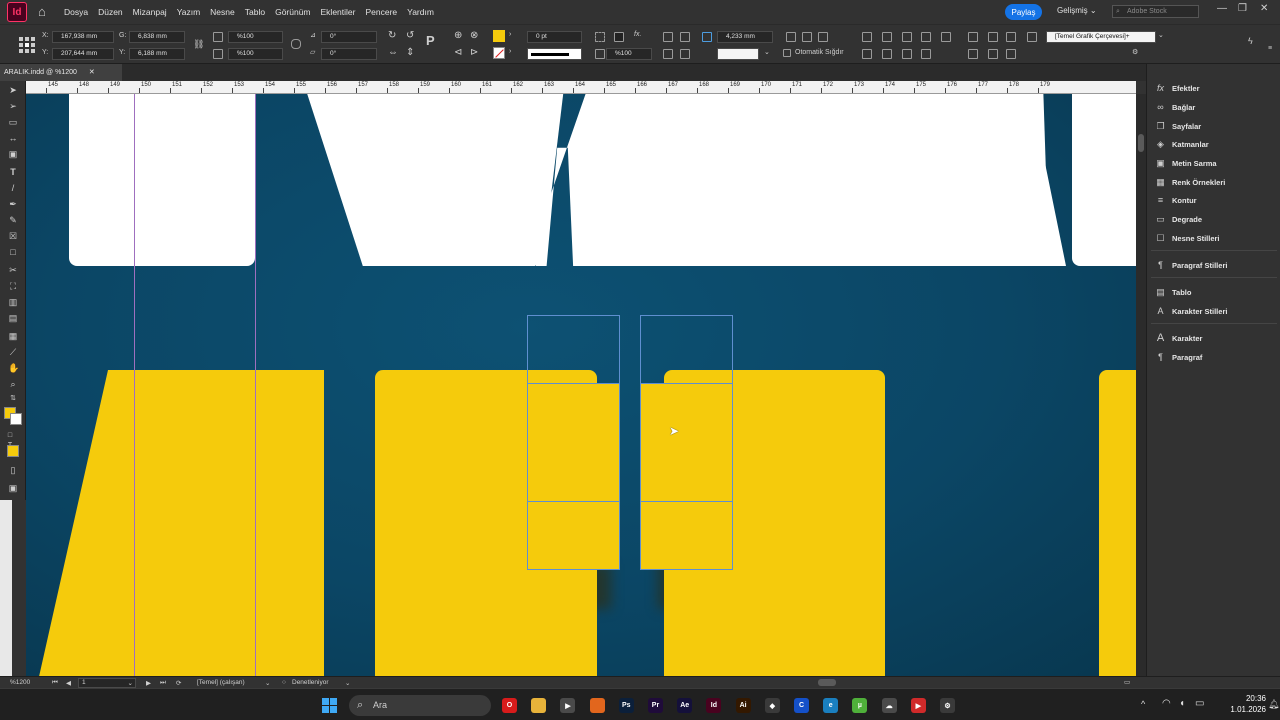  Describe the element at coordinates (13, 368) in the screenshot. I see `hand-tool-icon: ✋` at that location.